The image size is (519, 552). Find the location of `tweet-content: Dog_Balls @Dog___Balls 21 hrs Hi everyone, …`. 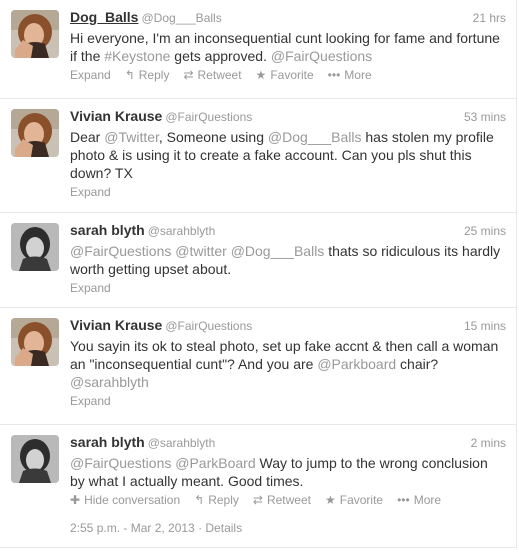

tweet-content: Dog_Balls @Dog___Balls 21 hrs Hi everyone, … is located at coordinates (288, 45).